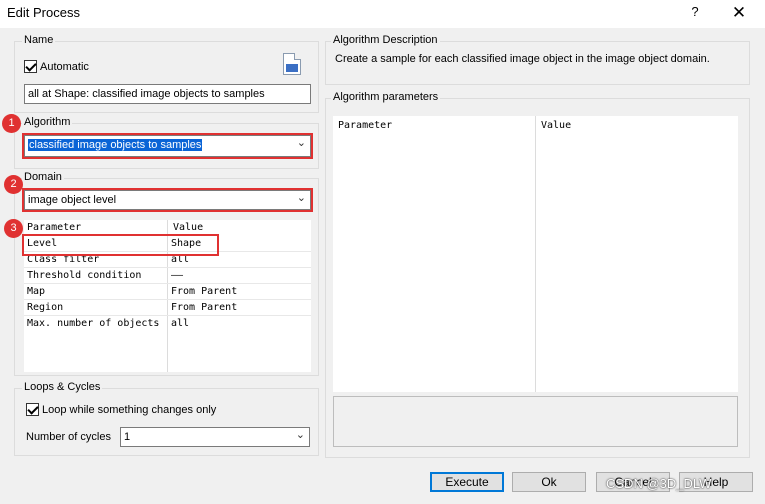 The image size is (765, 504). Describe the element at coordinates (13, 184) in the screenshot. I see `annotation-badge-2: 2` at that location.